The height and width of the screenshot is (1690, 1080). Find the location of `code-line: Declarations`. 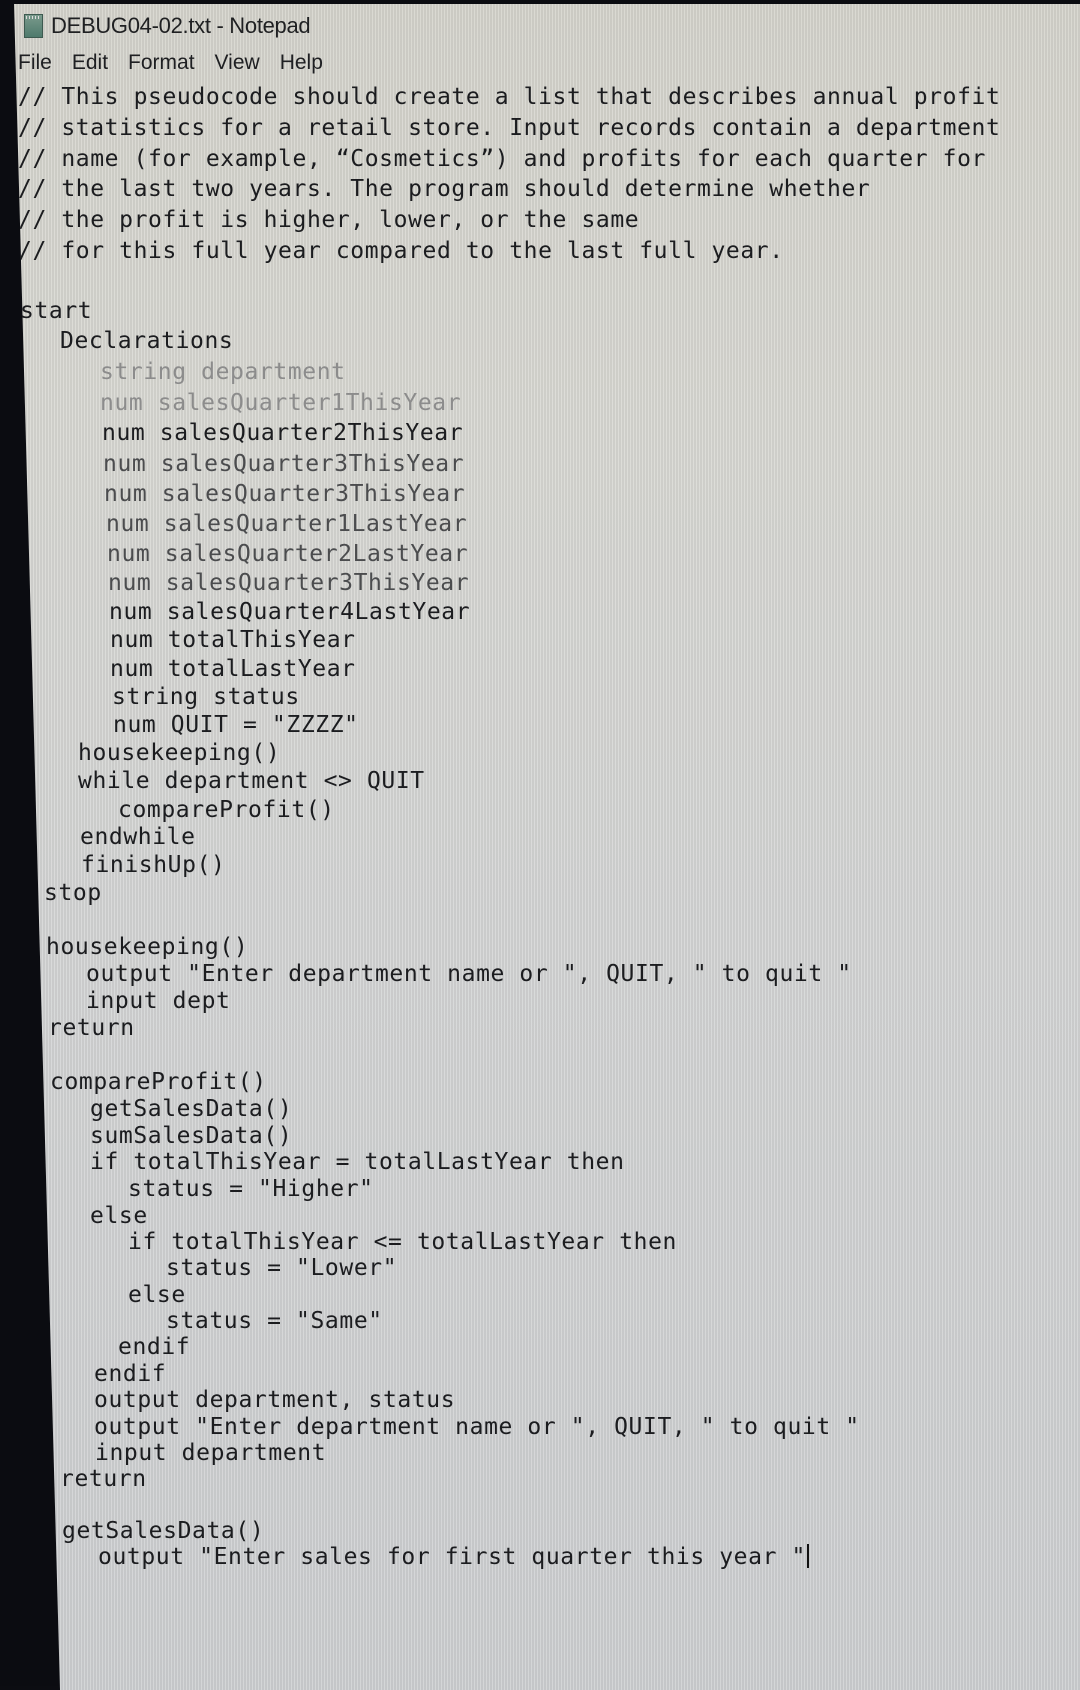

code-line: Declarations is located at coordinates (147, 341).